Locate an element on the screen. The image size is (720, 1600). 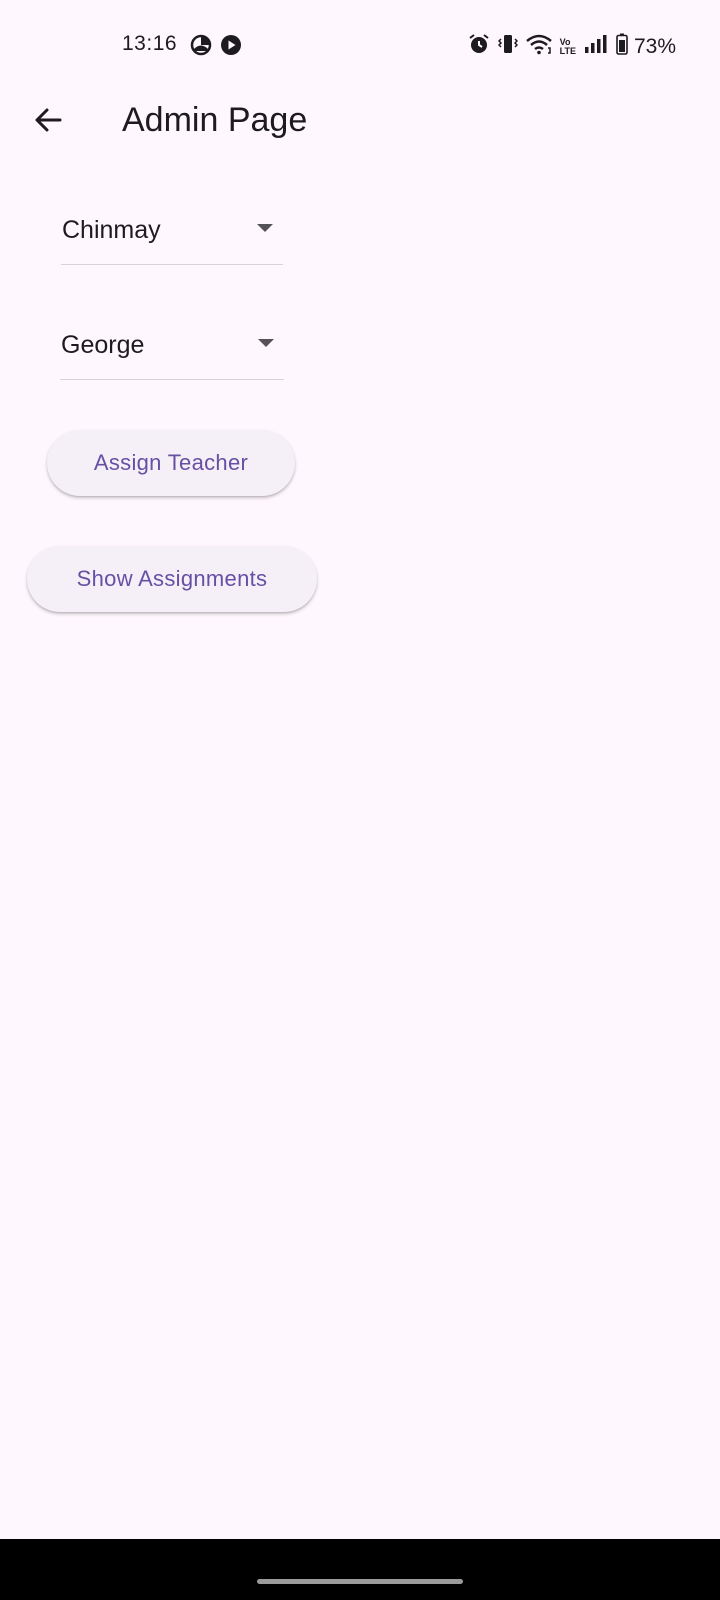
volte-icon: Vo LTE is located at coordinates (567, 46).